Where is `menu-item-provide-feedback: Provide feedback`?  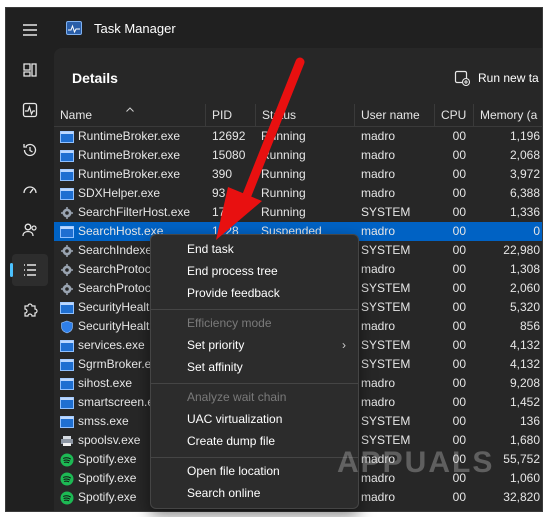 menu-item-provide-feedback: Provide feedback is located at coordinates (254, 293).